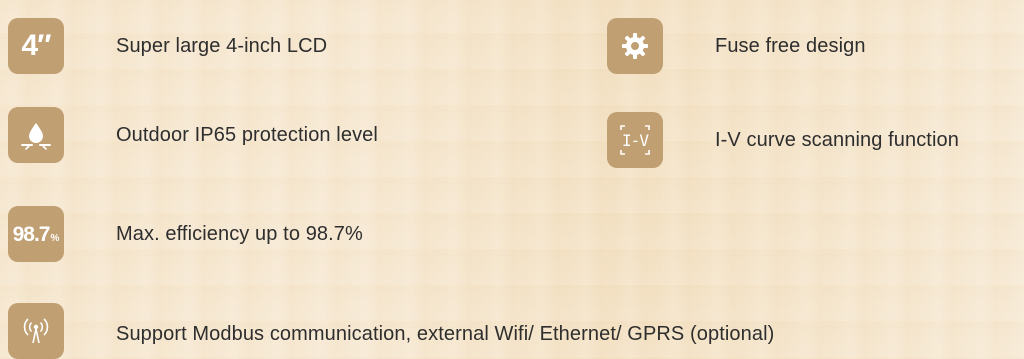 This screenshot has height=359, width=1024. I want to click on water-drop-icon, so click(36, 135).